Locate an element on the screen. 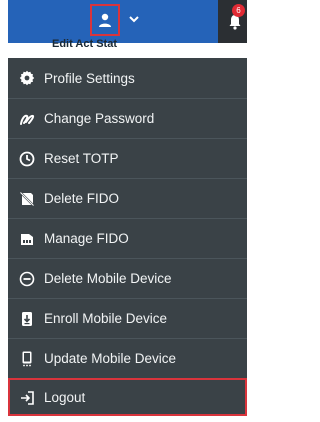  menu-item-profile-settings: Profile Settings is located at coordinates (127, 78).